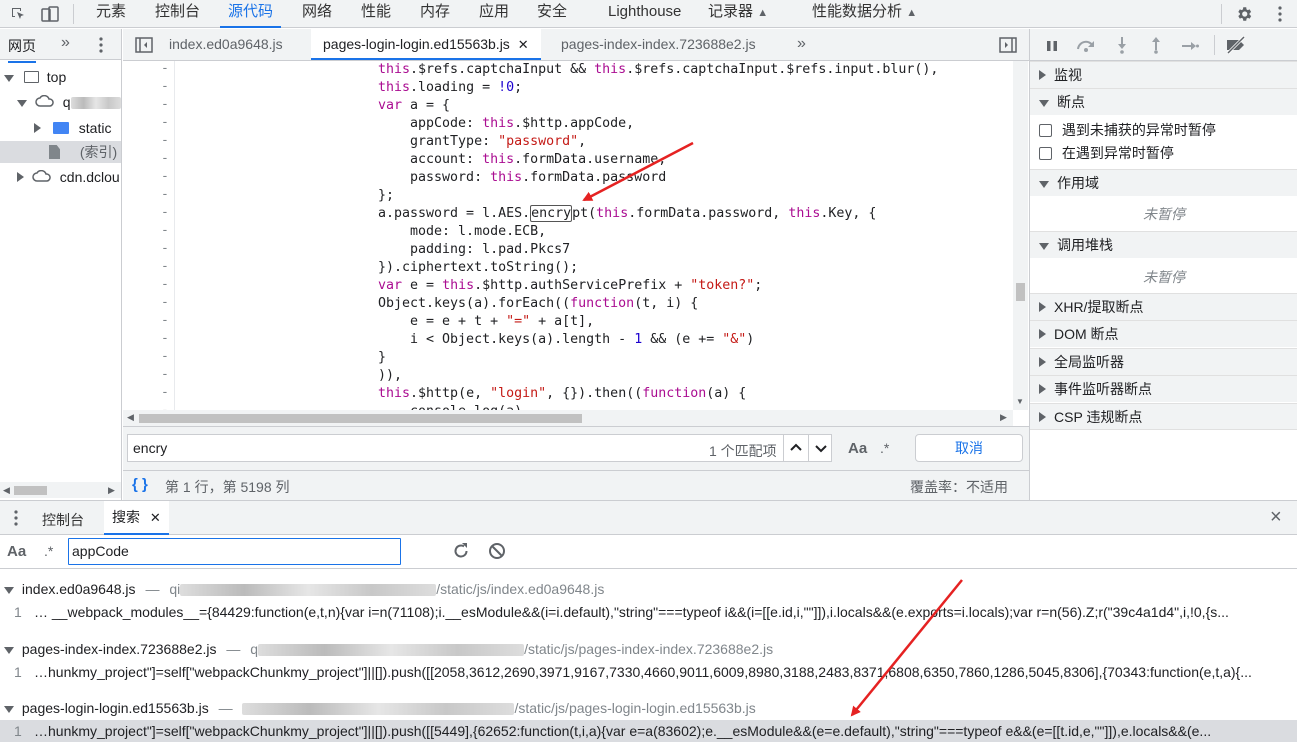 This screenshot has width=1297, height=749. Describe the element at coordinates (497, 552) in the screenshot. I see `clear-icon` at that location.